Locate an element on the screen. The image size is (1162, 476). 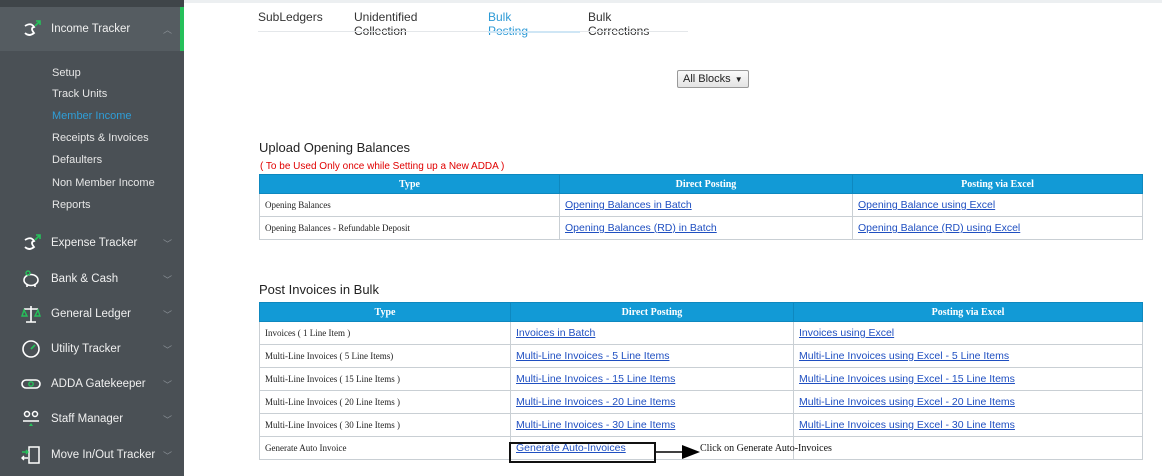
sidebar-subitem-receipts-invoices: Receipts & Invoices is located at coordinates (100, 138).